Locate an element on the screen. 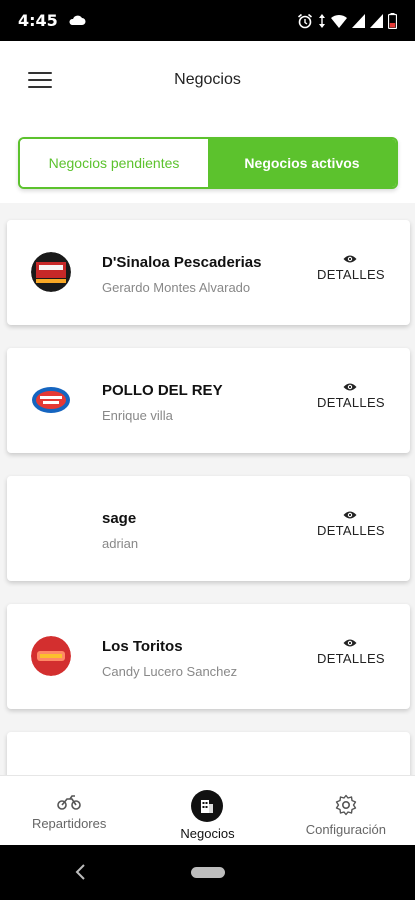 The height and width of the screenshot is (900, 415). status-icons is located at coordinates (347, 20).